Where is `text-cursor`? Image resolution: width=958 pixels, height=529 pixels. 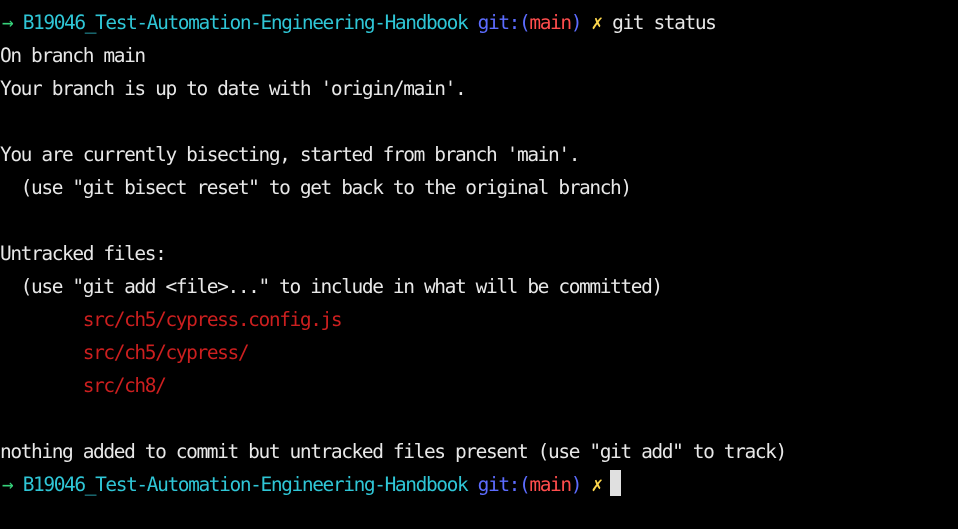 text-cursor is located at coordinates (615, 483).